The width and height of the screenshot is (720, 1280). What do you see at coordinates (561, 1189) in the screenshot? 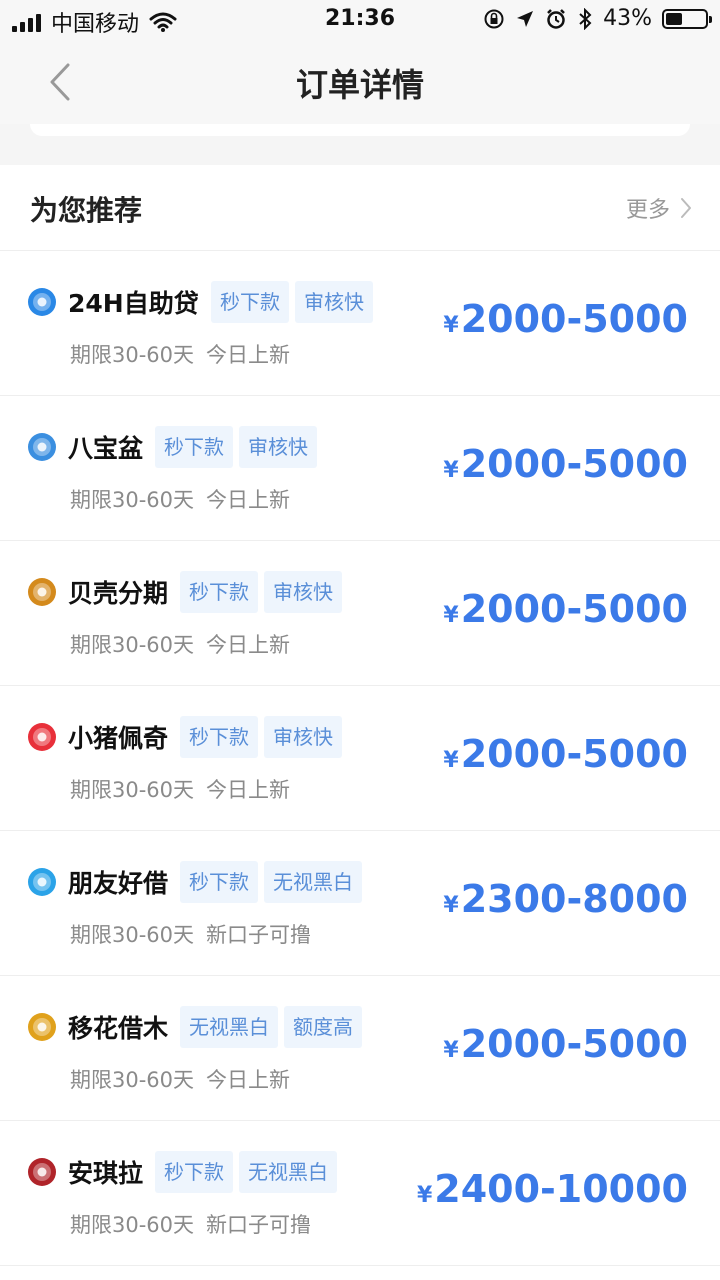
I see `amount-range: 2400-10000` at bounding box center [561, 1189].